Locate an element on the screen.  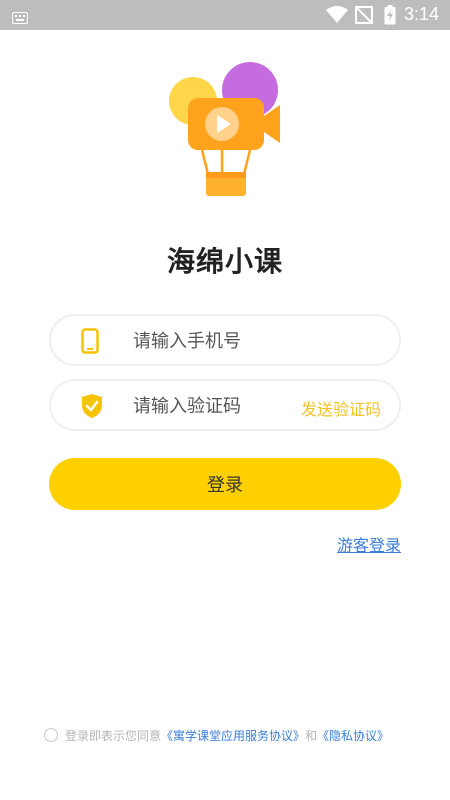
phone-input is located at coordinates (218, 341).